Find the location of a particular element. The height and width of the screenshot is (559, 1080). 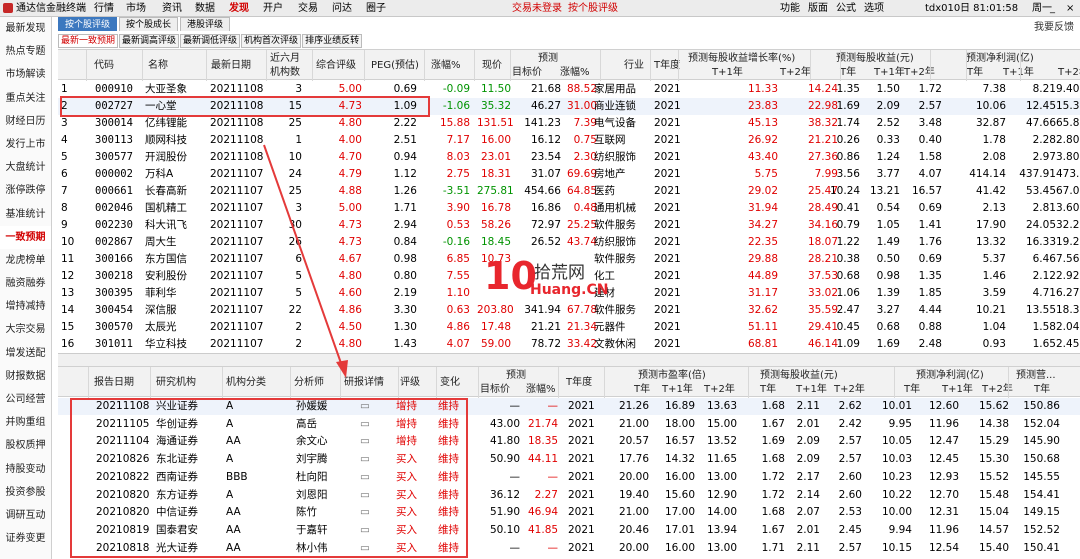

menu-item-banmian: 版面 is located at coordinates (818, 8).